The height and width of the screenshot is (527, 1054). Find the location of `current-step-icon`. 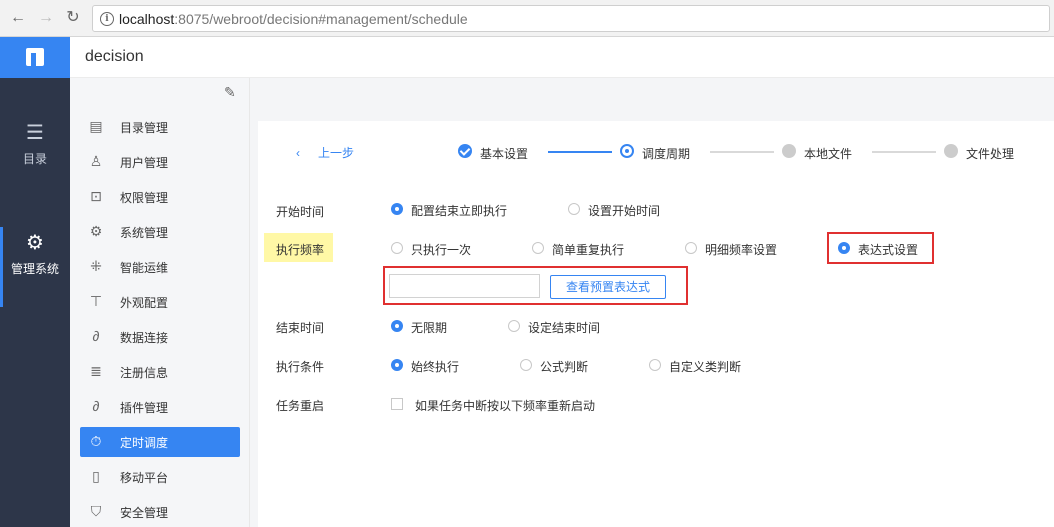

current-step-icon is located at coordinates (627, 151).